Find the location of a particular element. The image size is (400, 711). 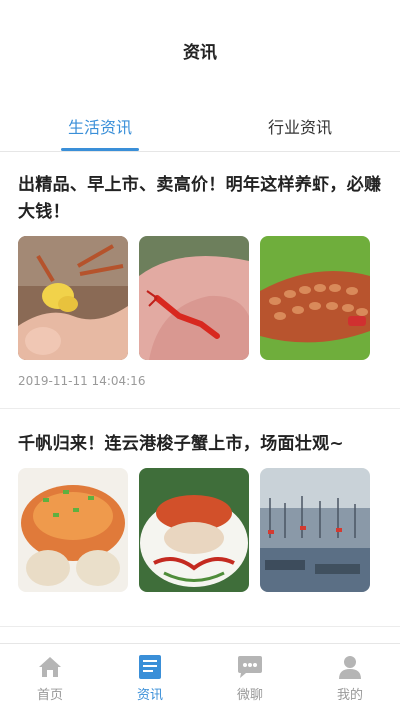

nav-label: 首页 is located at coordinates (49, 695).